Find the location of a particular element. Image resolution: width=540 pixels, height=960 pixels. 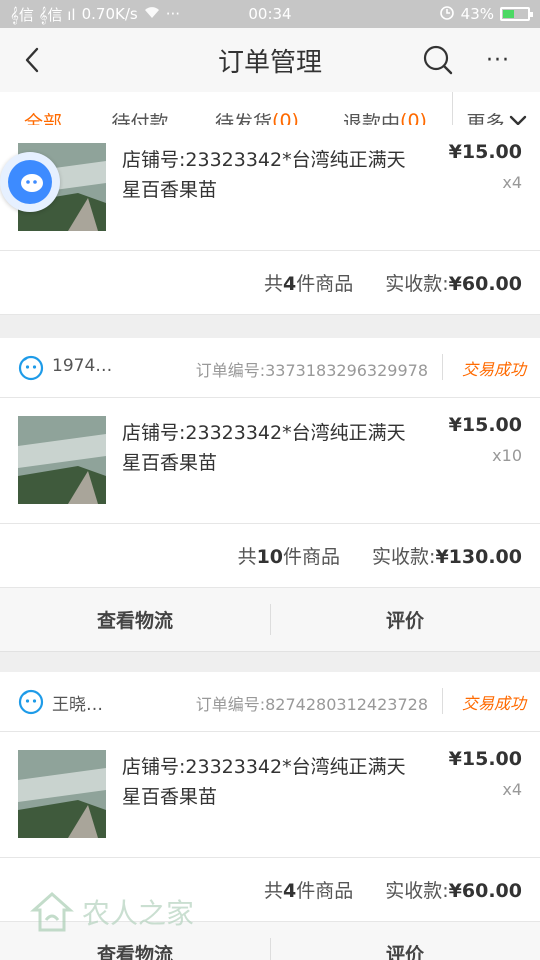

order-number: 订单编号:8274280312423728 is located at coordinates (312, 703).